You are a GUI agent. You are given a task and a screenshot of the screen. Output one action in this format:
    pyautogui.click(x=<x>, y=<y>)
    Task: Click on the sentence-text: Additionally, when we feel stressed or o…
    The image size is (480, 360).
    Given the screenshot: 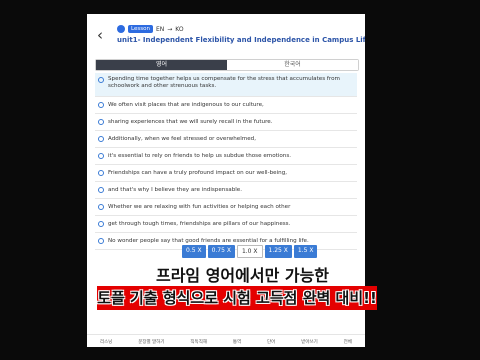 What is the action you would take?
    pyautogui.click(x=182, y=138)
    